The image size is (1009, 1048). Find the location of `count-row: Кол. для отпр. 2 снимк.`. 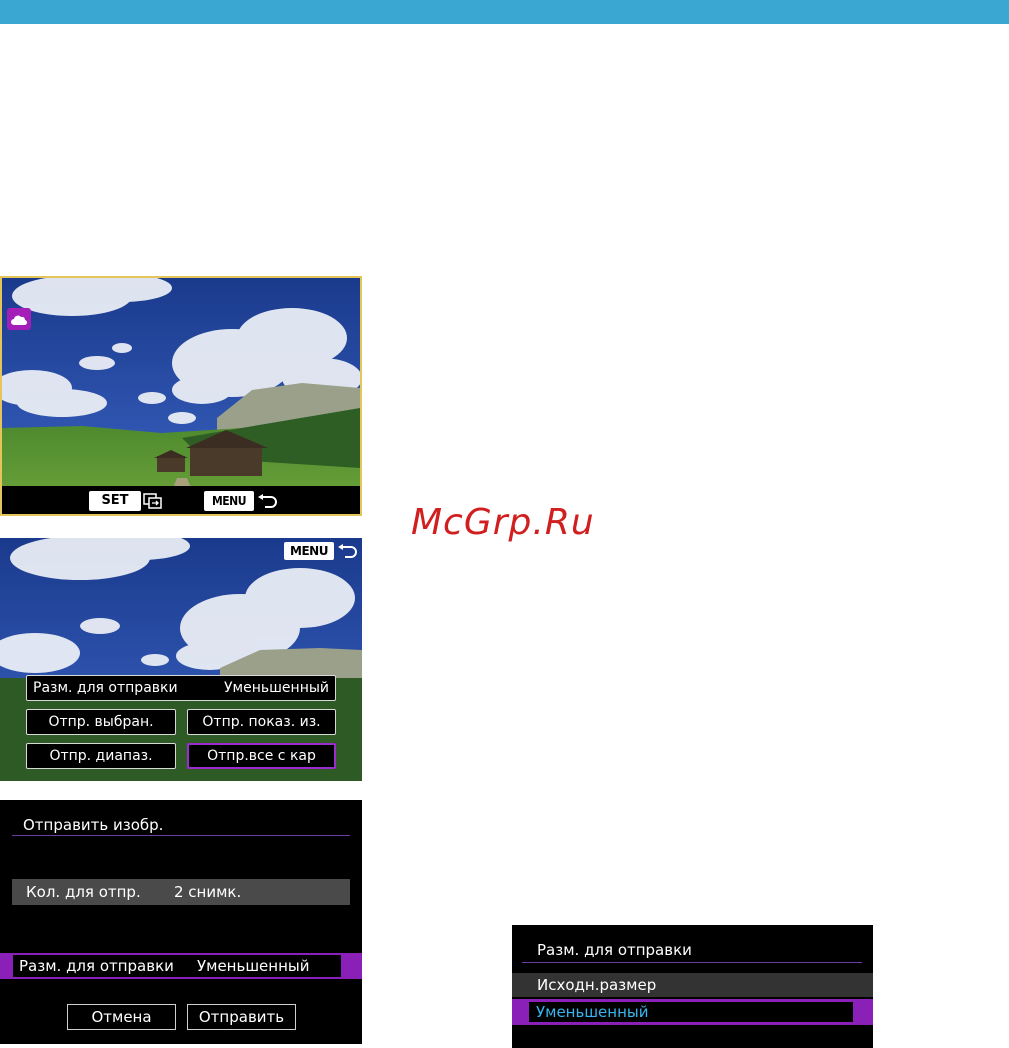

count-row: Кол. для отпр. 2 снимк. is located at coordinates (181, 892).